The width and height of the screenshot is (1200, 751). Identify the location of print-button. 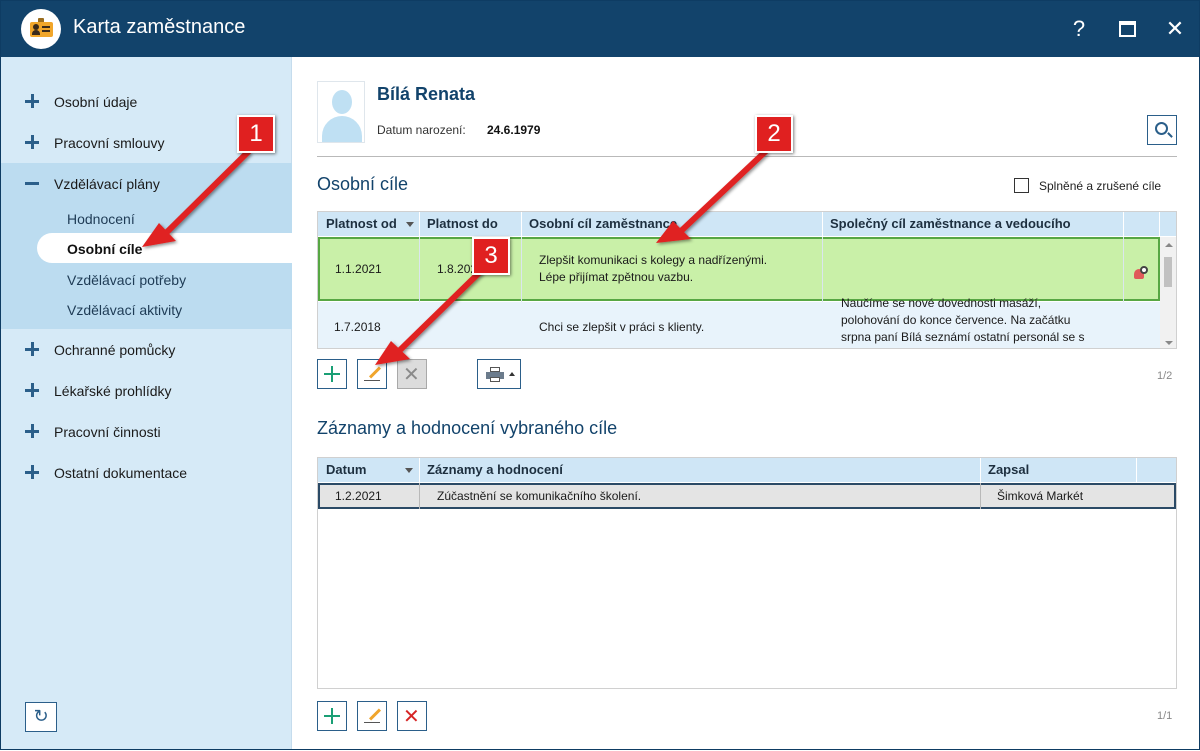
(499, 374).